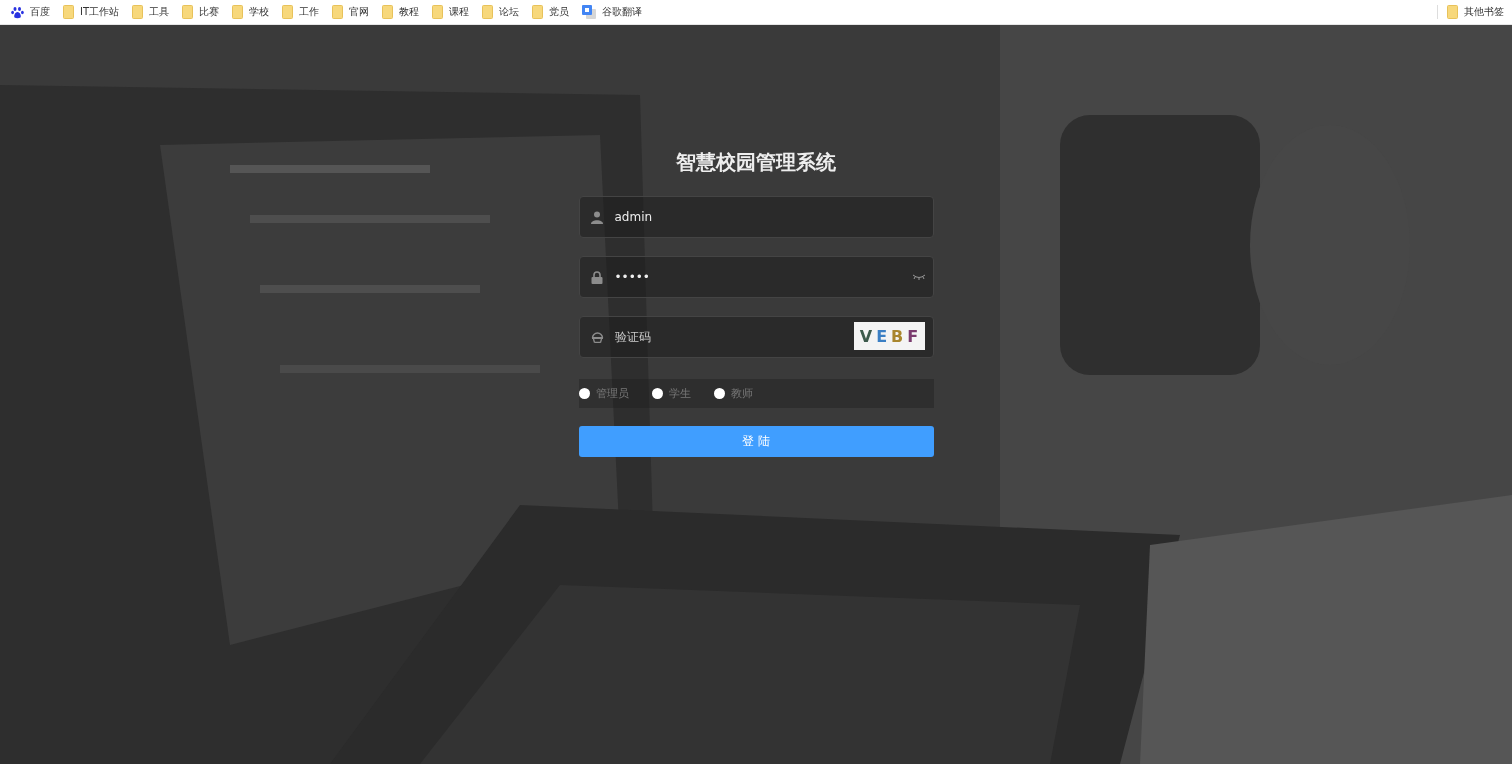 The height and width of the screenshot is (764, 1512). Describe the element at coordinates (201, 12) in the screenshot. I see `bookmark: 比赛` at that location.